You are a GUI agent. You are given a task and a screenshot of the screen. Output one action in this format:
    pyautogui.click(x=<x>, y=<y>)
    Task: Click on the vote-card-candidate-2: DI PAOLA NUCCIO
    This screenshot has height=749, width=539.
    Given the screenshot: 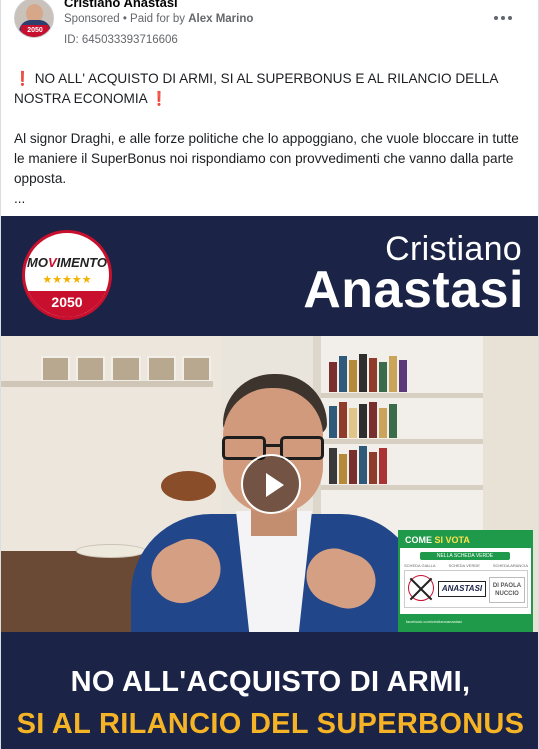 What is the action you would take?
    pyautogui.click(x=507, y=590)
    